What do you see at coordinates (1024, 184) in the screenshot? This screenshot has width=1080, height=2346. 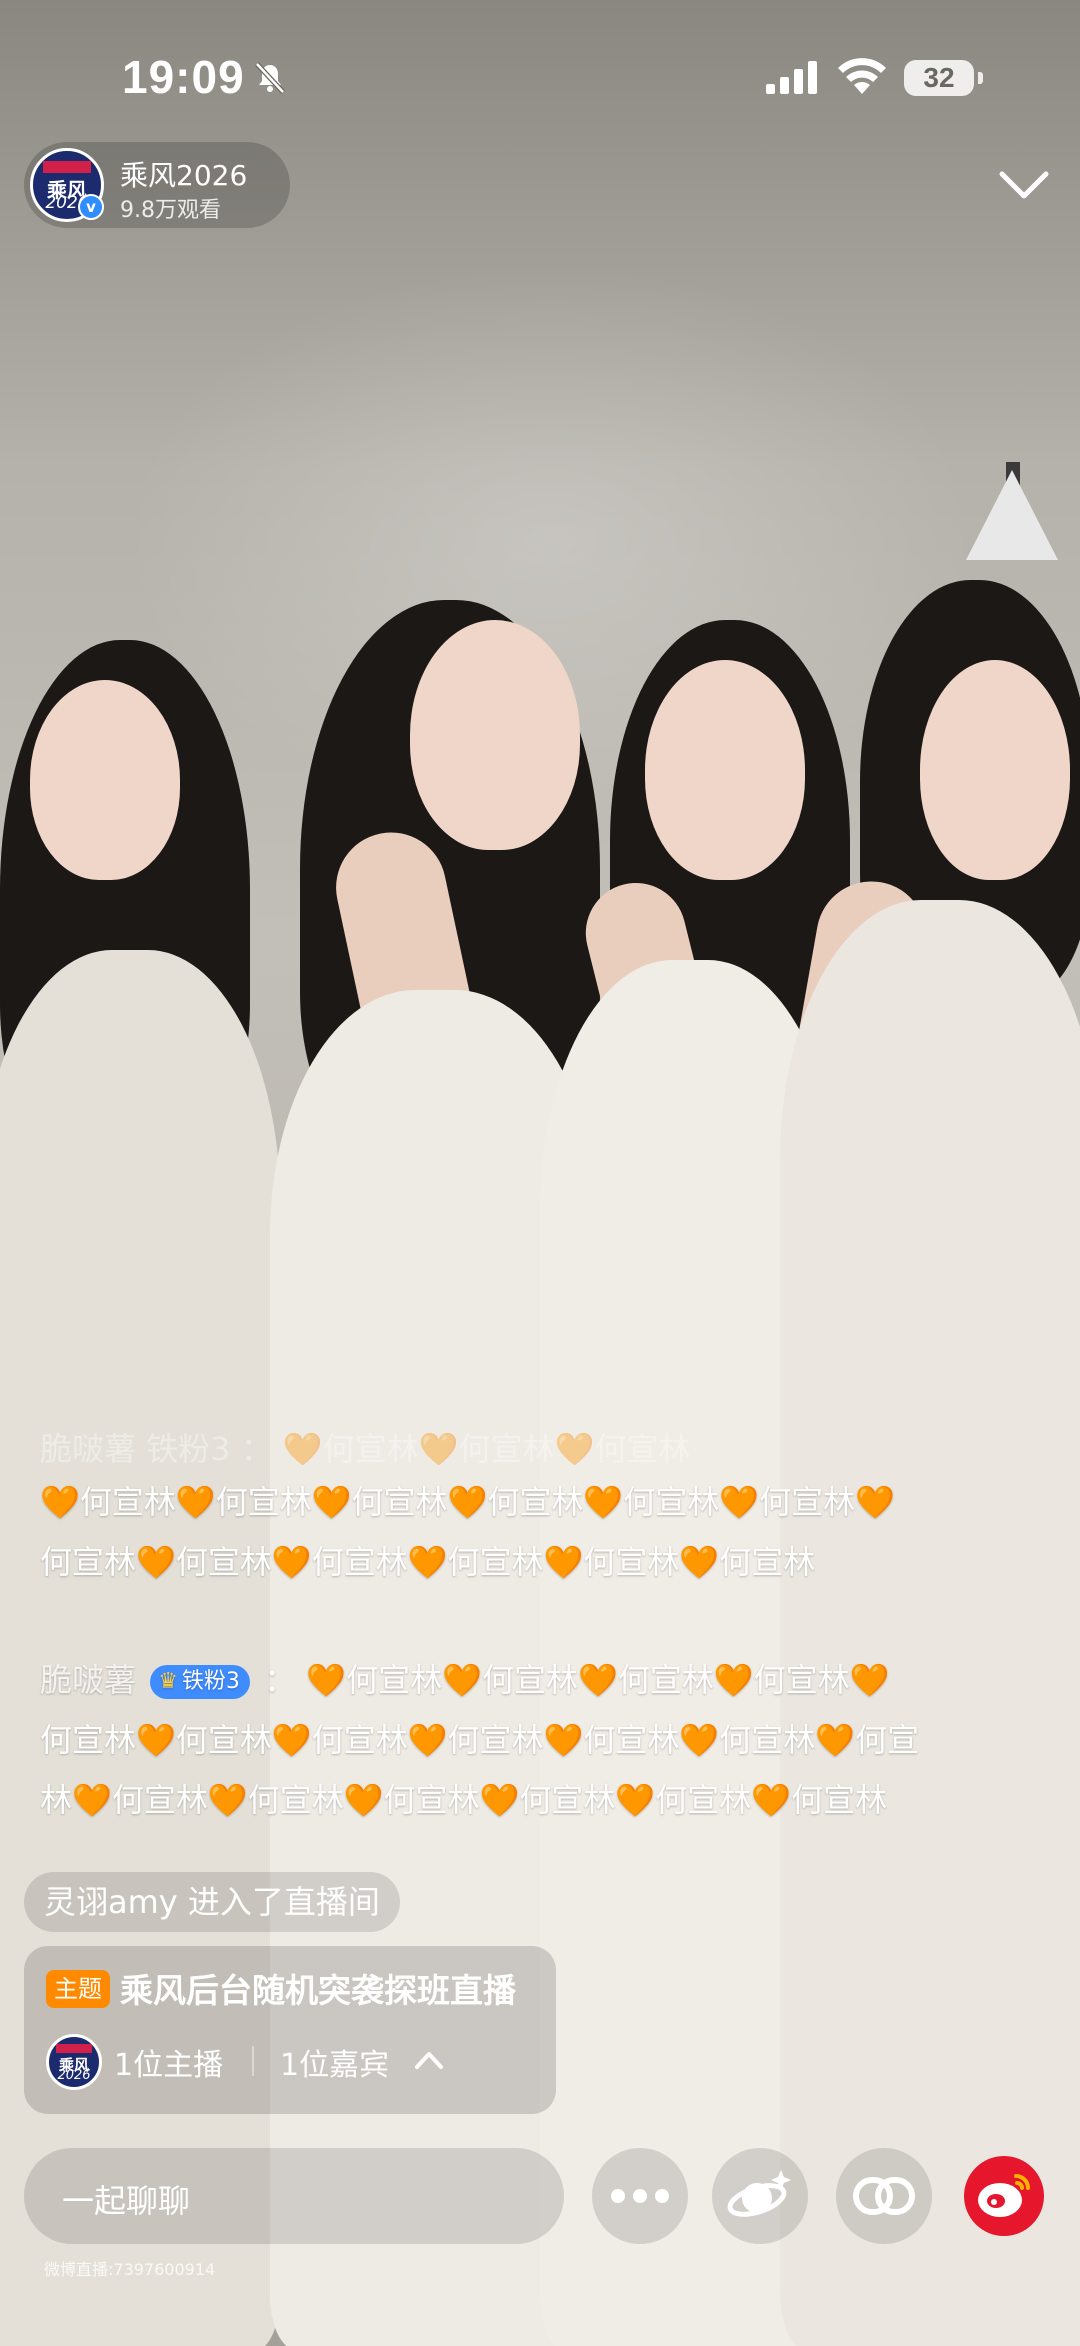 I see `chevron-down-icon` at bounding box center [1024, 184].